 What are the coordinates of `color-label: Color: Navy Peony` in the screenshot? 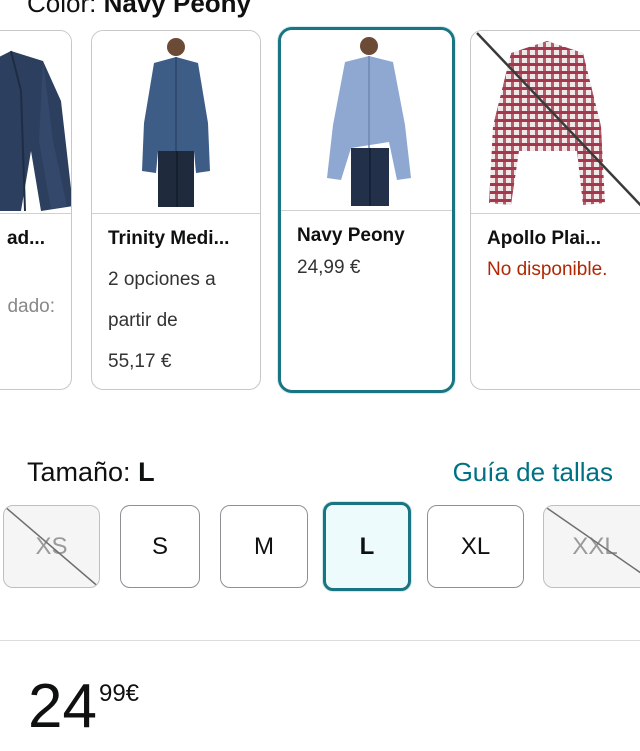 It's located at (139, 9).